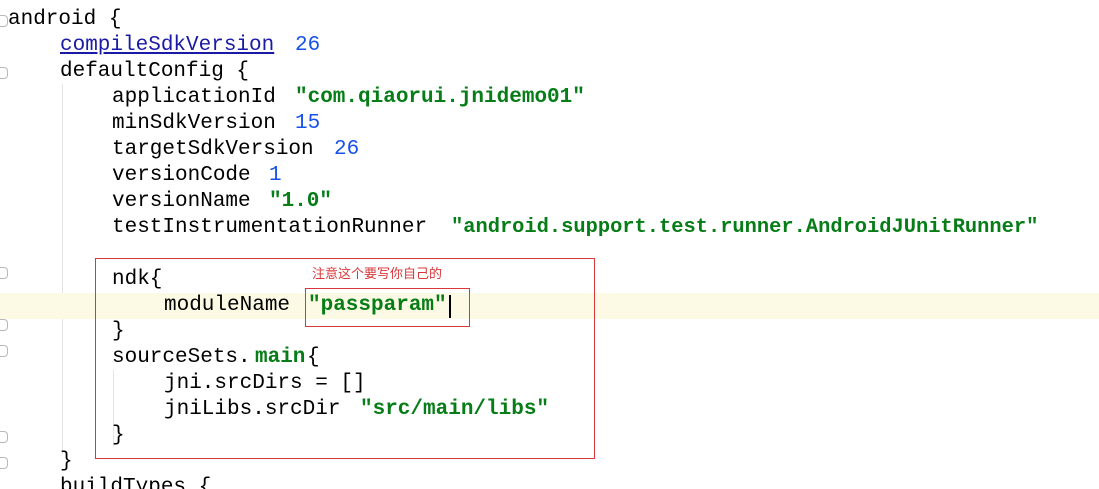 This screenshot has height=489, width=1099. Describe the element at coordinates (188, 201) in the screenshot. I see `code-version-name-key: versionName` at that location.